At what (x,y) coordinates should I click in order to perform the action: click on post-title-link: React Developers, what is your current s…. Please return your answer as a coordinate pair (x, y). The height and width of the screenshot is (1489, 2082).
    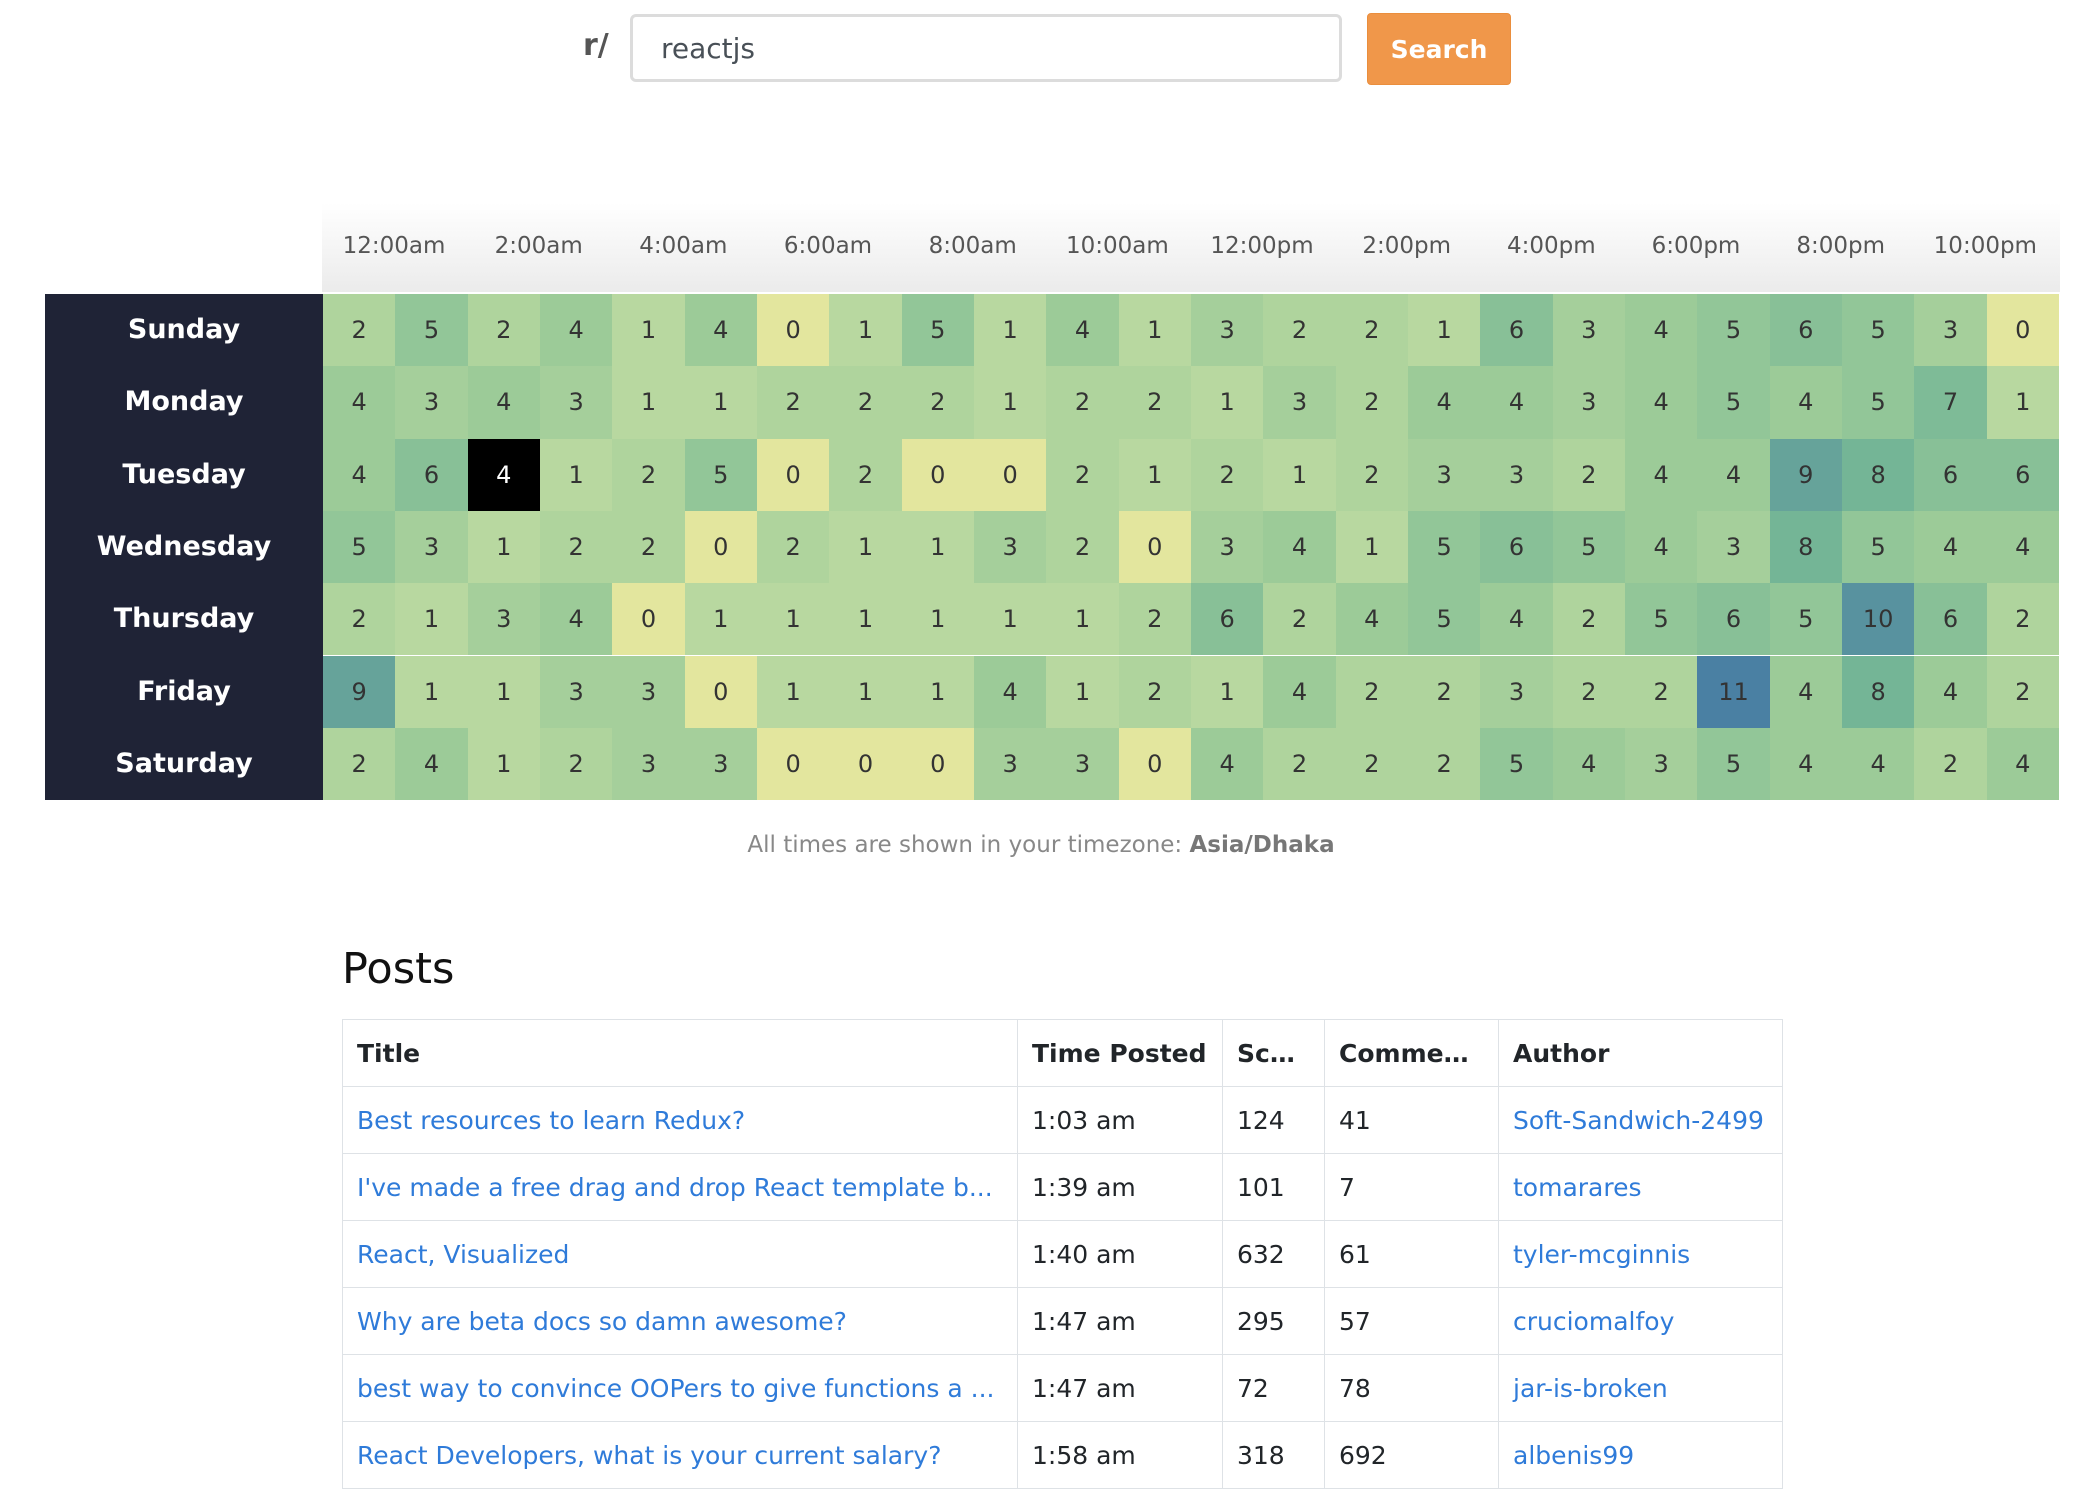
    Looking at the image, I should click on (649, 1455).